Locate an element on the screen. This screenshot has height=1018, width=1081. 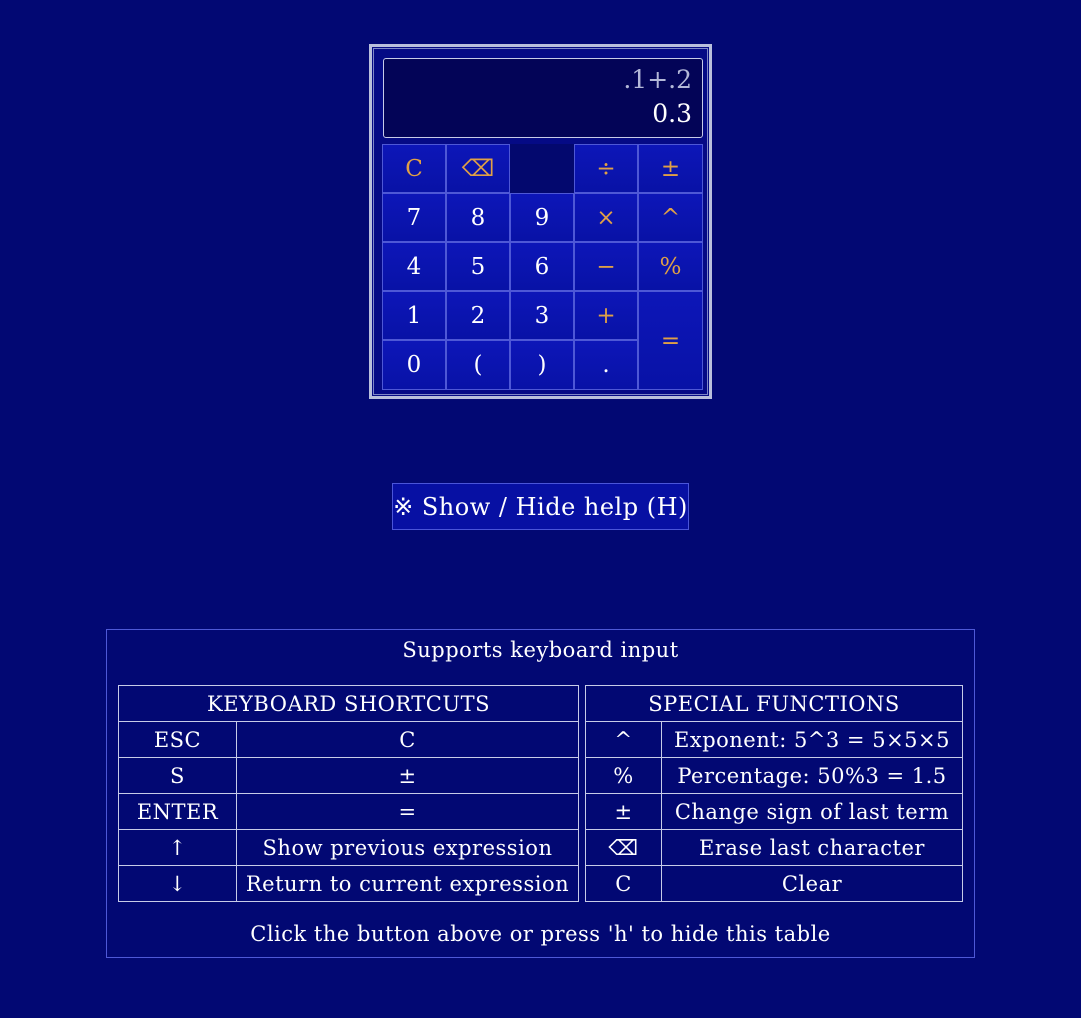
backspace-button: ⌫ is located at coordinates (478, 168).